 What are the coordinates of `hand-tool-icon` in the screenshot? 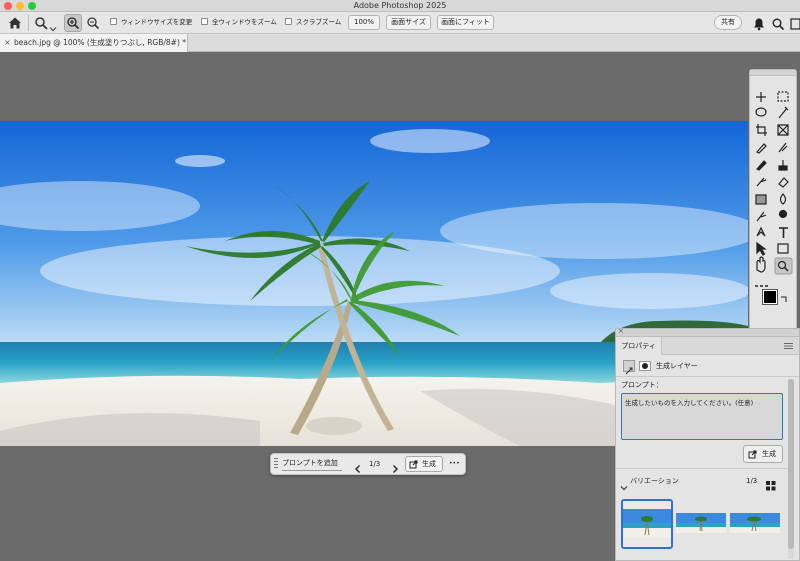 It's located at (761, 264).